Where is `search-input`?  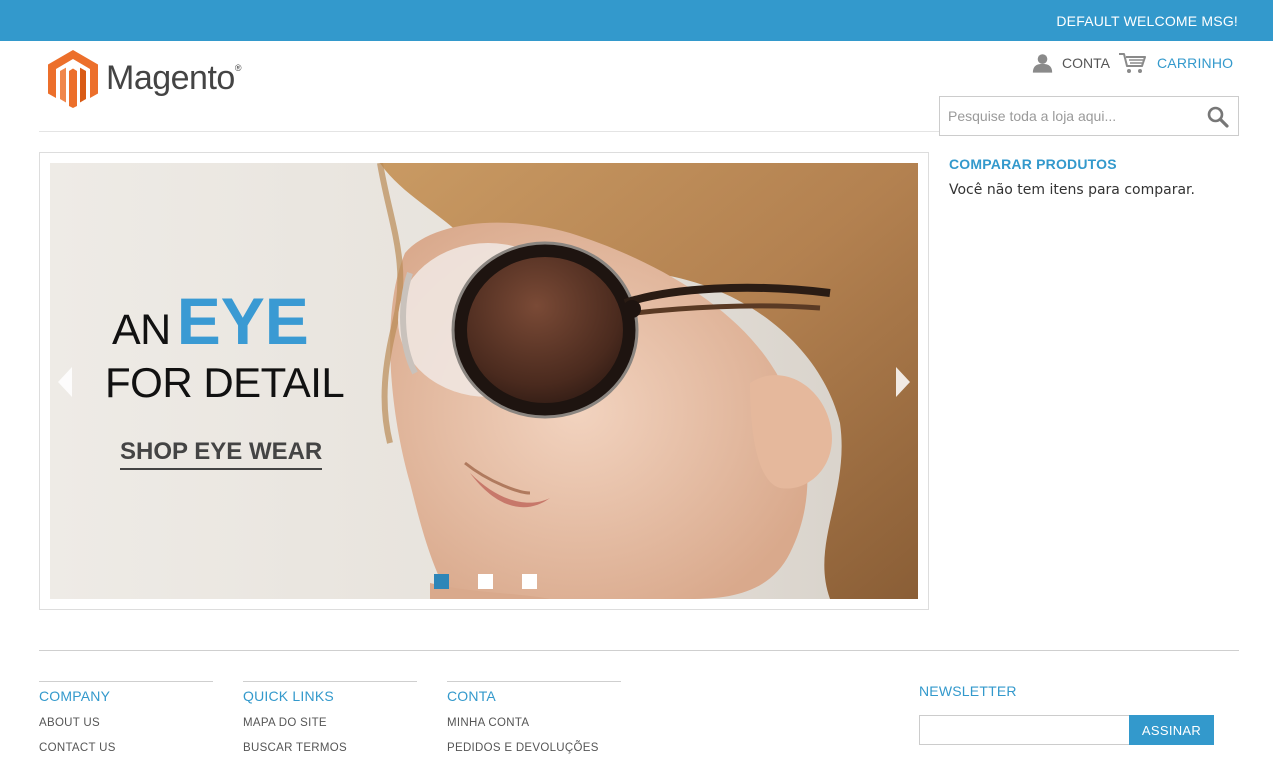
search-input is located at coordinates (1073, 116).